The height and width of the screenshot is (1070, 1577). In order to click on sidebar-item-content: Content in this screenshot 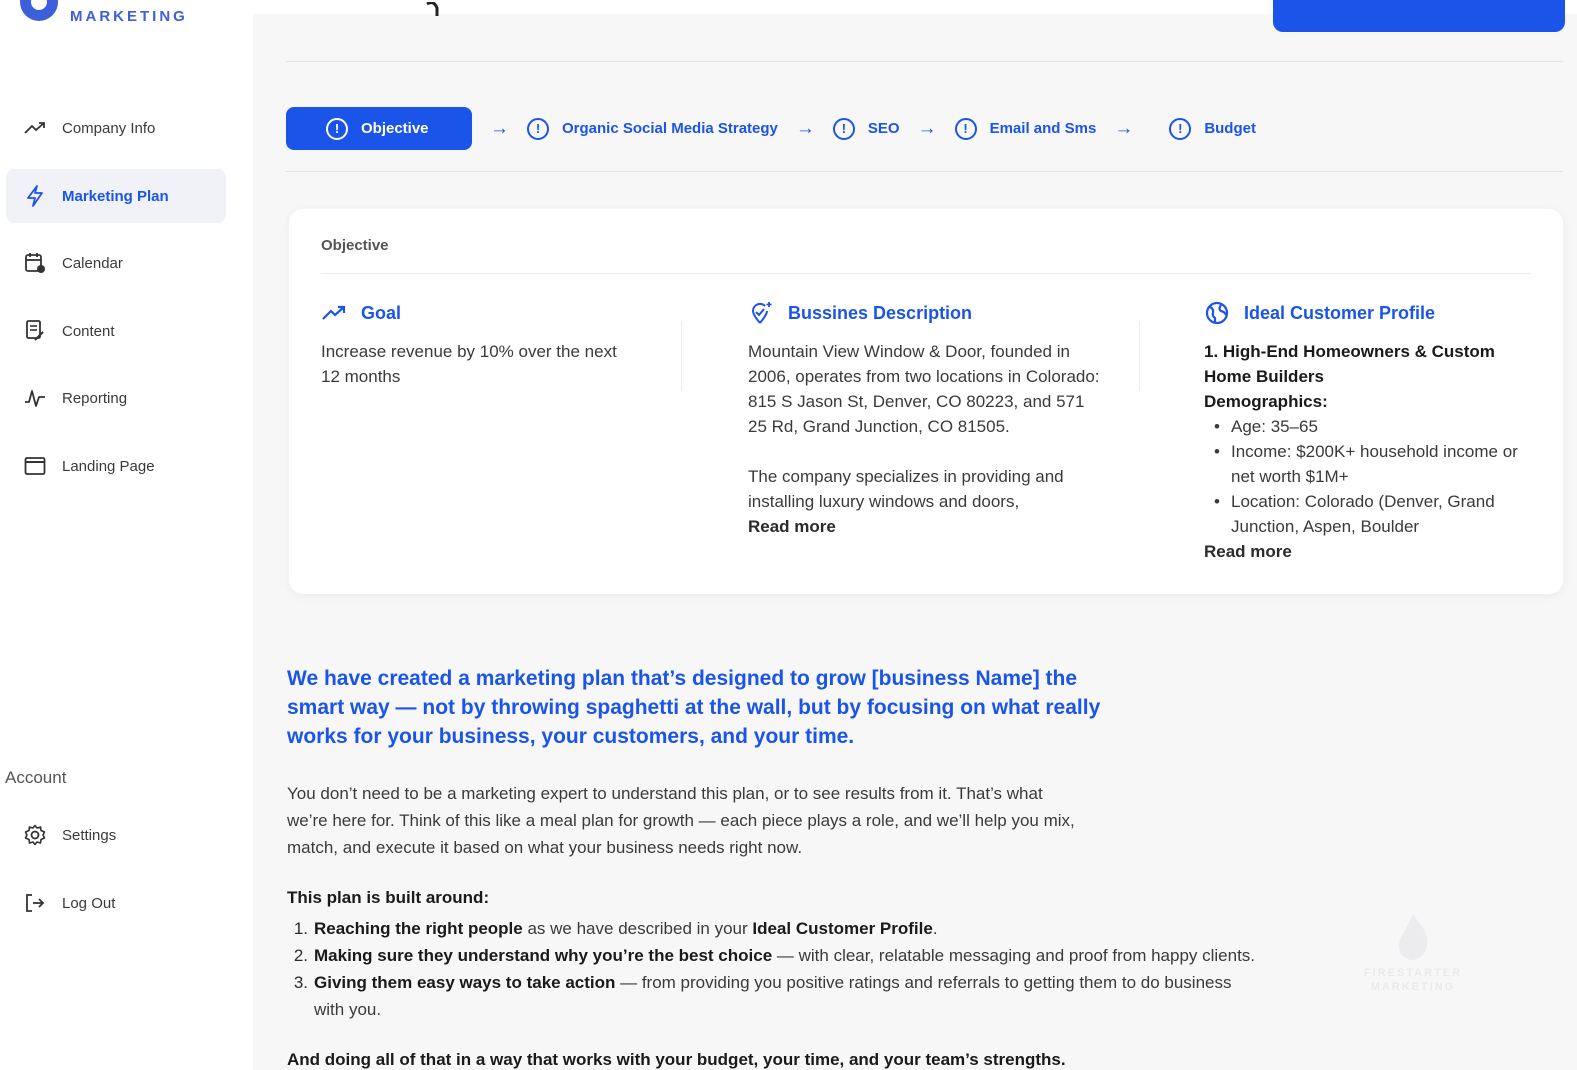, I will do `click(116, 331)`.